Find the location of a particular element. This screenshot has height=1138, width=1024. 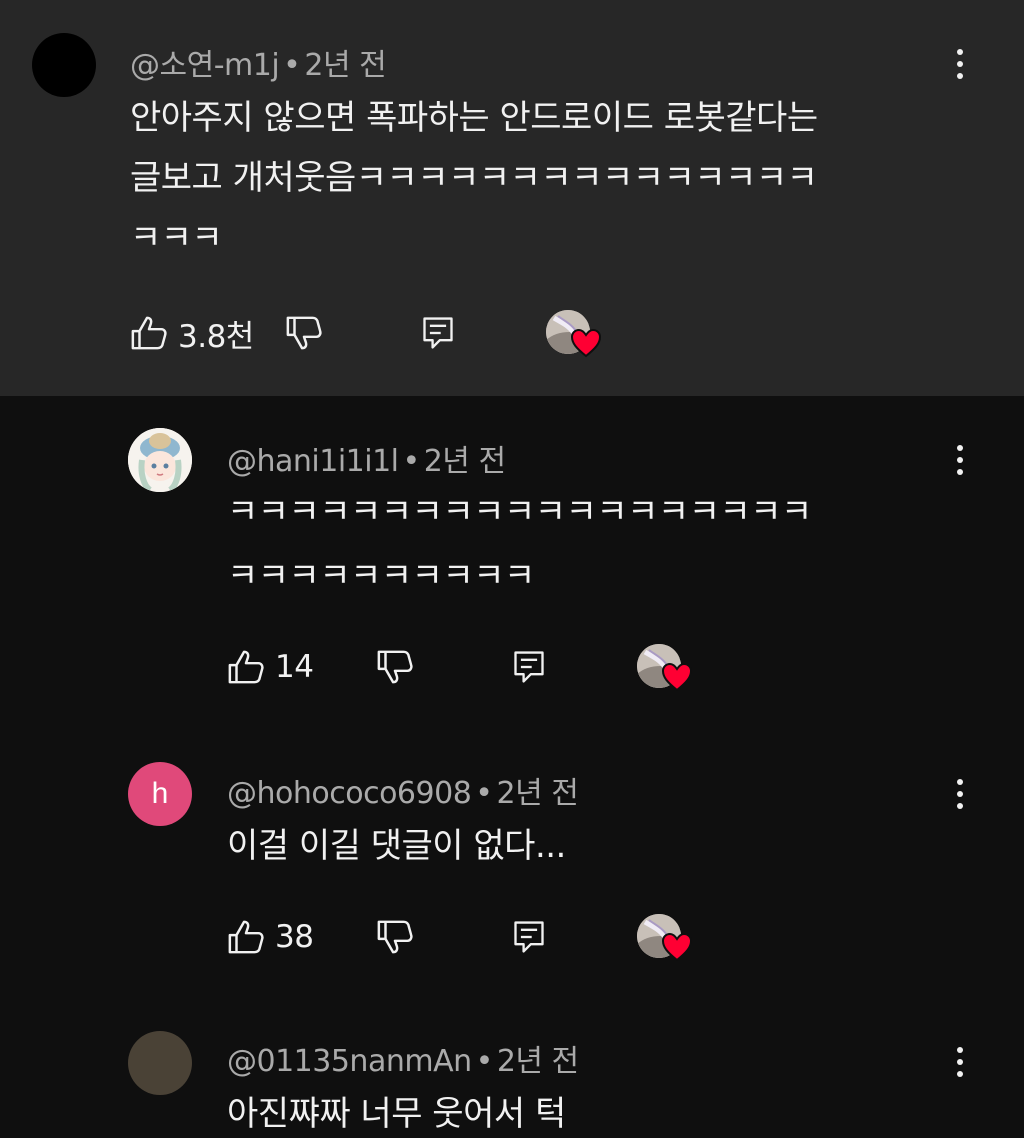

comment-reply: @01135nanmAn • 2년 전 아진쨔짜 너무 웃어서 턱 is located at coordinates (512, 1077).